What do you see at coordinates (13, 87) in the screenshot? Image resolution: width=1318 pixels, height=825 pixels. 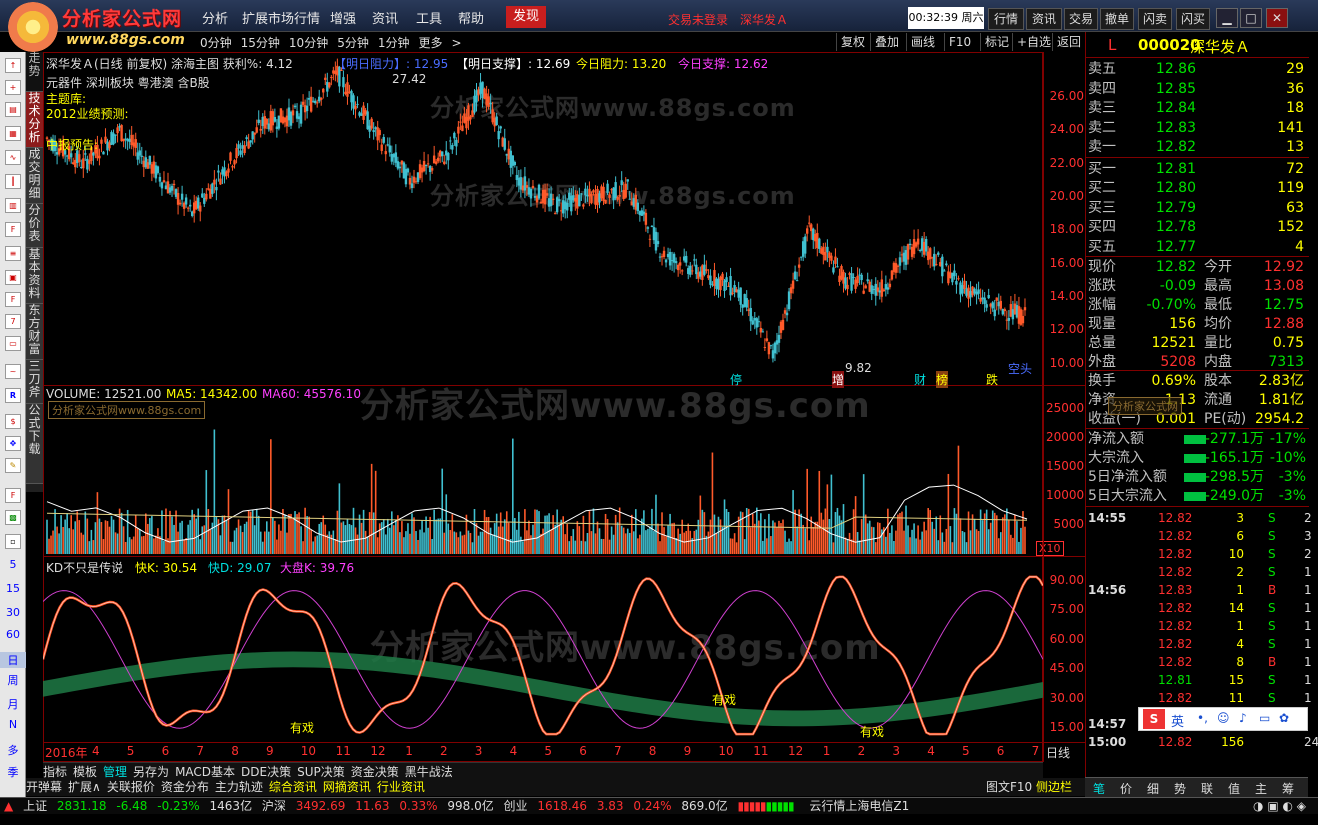 I see `zoom-in-icon: +` at bounding box center [13, 87].